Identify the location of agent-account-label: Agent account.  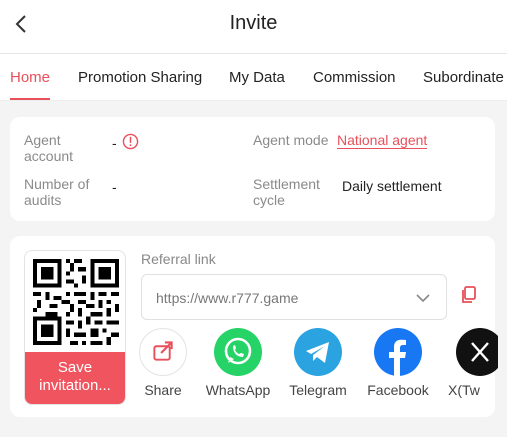
(49, 148).